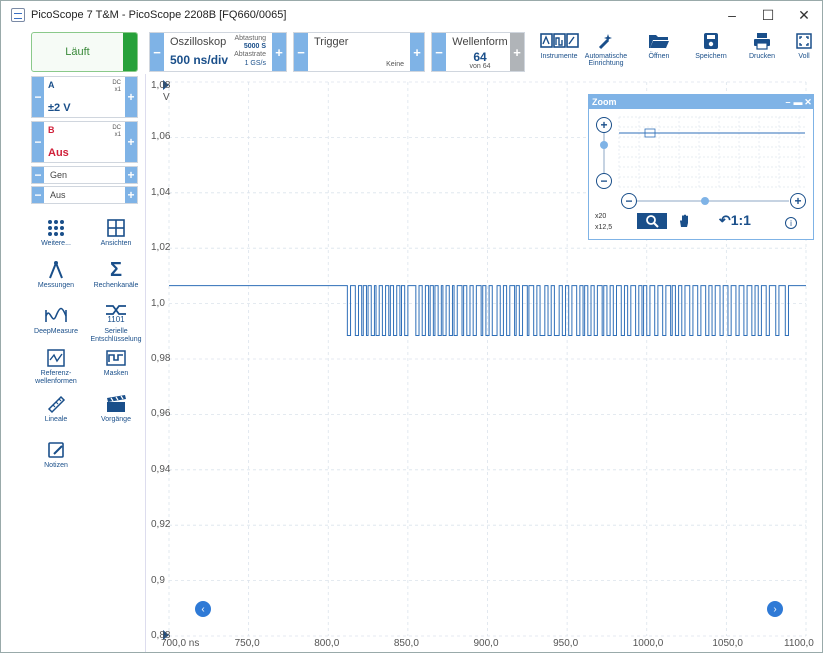  Describe the element at coordinates (38, 142) in the screenshot. I see `channel-b-decrease-button: −` at that location.